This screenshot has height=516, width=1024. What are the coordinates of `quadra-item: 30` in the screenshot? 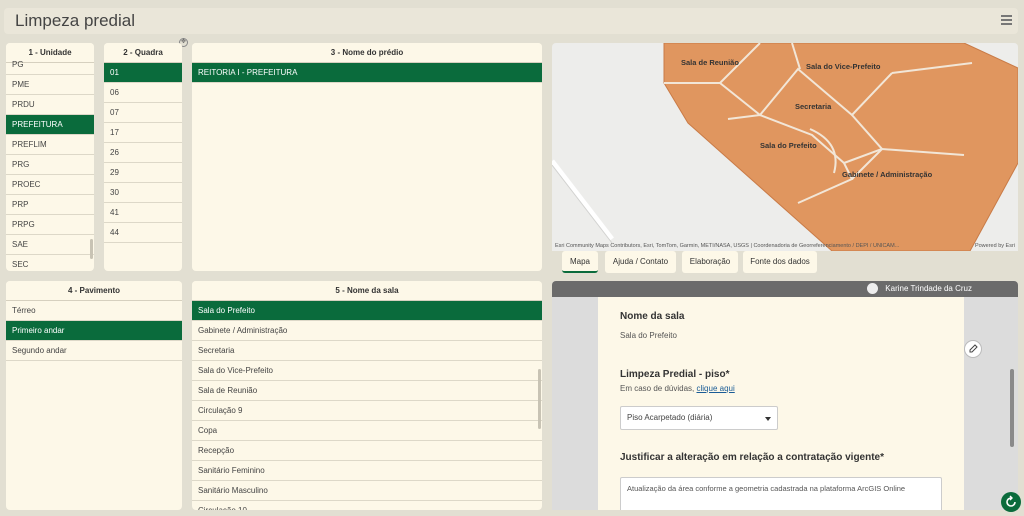 It's located at (143, 193).